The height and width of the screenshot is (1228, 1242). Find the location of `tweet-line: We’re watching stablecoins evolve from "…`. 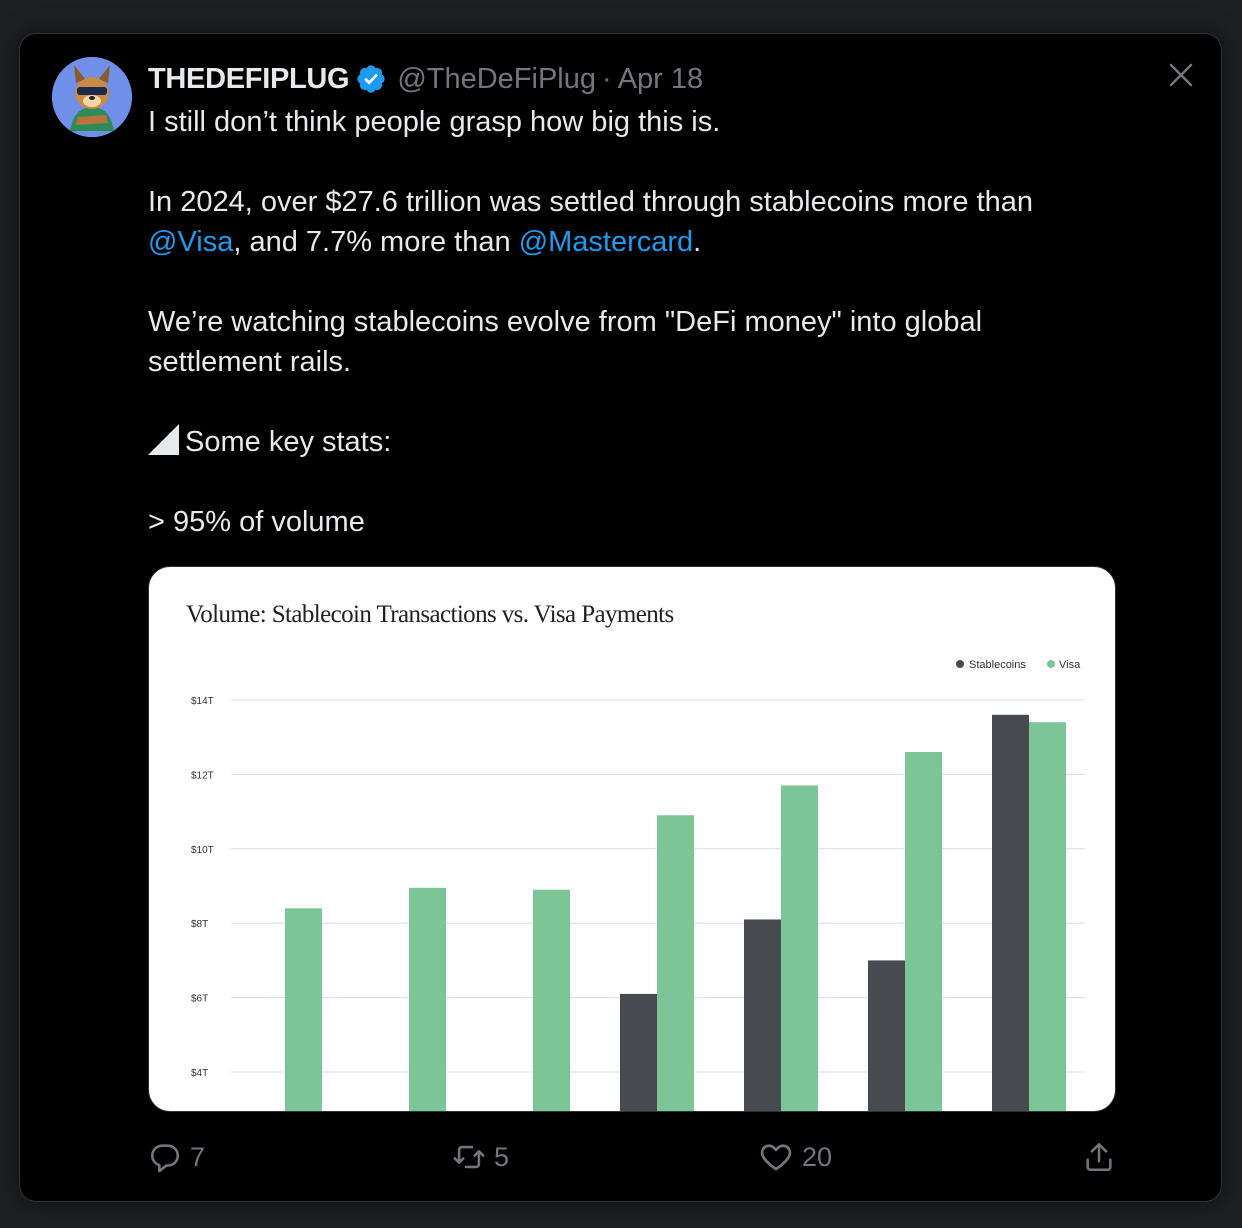

tweet-line: We’re watching stablecoins evolve from "… is located at coordinates (565, 342).